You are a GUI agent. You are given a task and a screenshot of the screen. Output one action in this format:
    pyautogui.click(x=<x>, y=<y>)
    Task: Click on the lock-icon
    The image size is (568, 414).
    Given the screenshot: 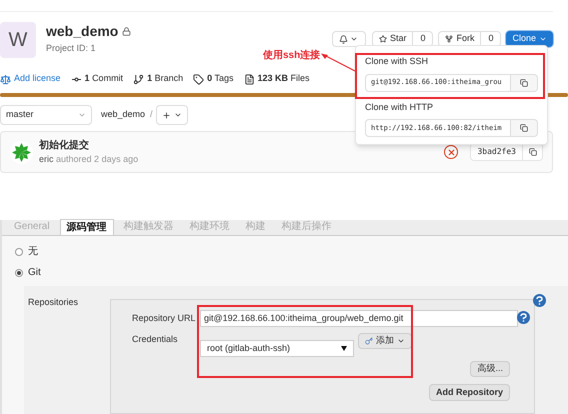 What is the action you would take?
    pyautogui.click(x=127, y=31)
    